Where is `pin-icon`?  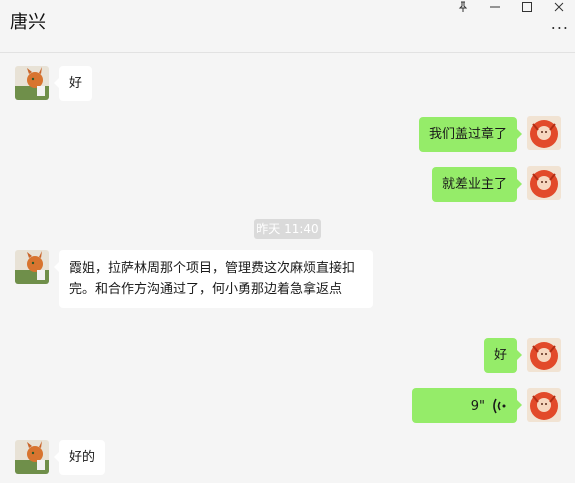 pin-icon is located at coordinates (463, 6).